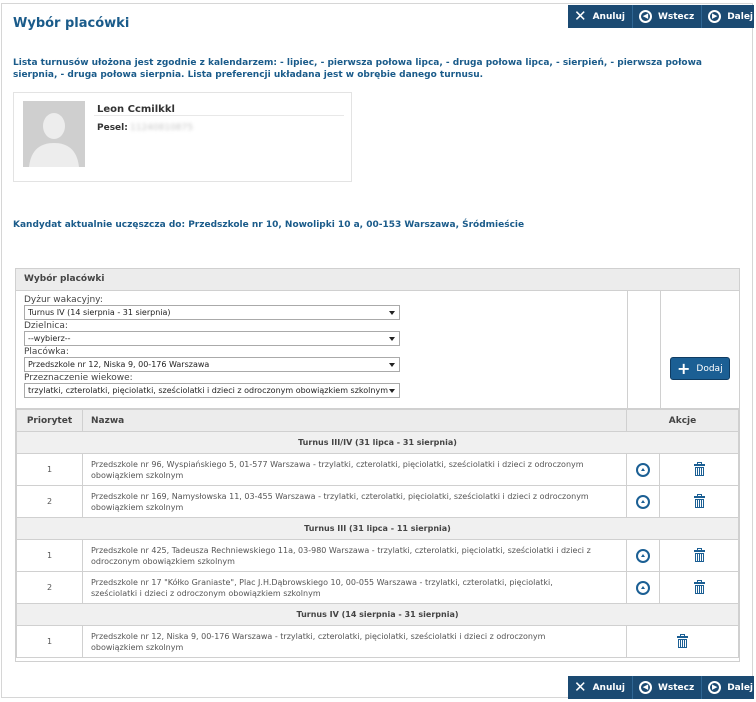 This screenshot has width=756, height=702. I want to click on dyzur-select: Turnus IV (14 sierpnia - 31 sierpnia), so click(212, 312).